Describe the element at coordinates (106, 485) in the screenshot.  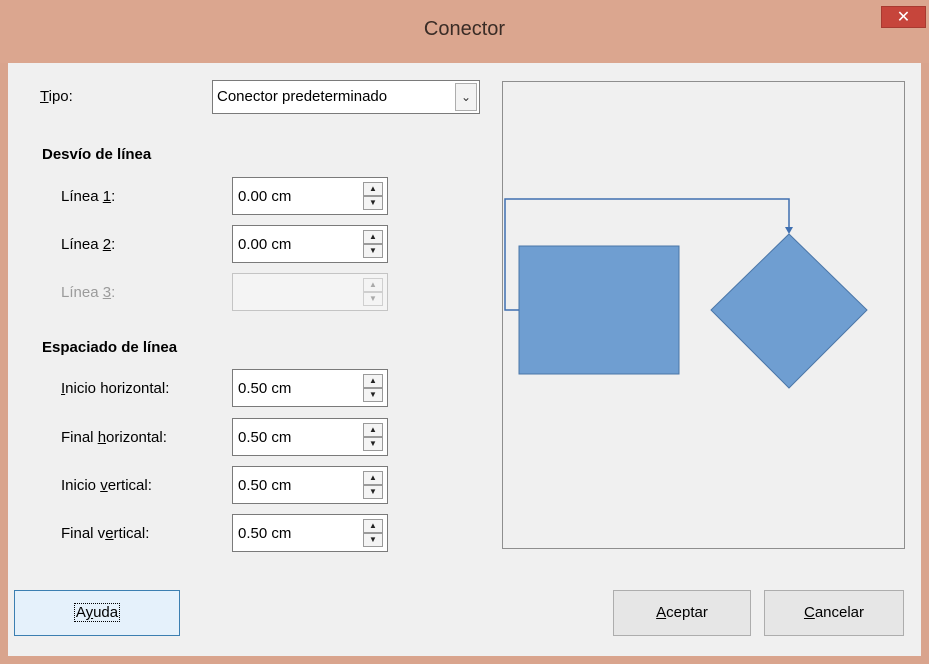
I see `inicio-vertical-label: Inicio vertical:` at that location.